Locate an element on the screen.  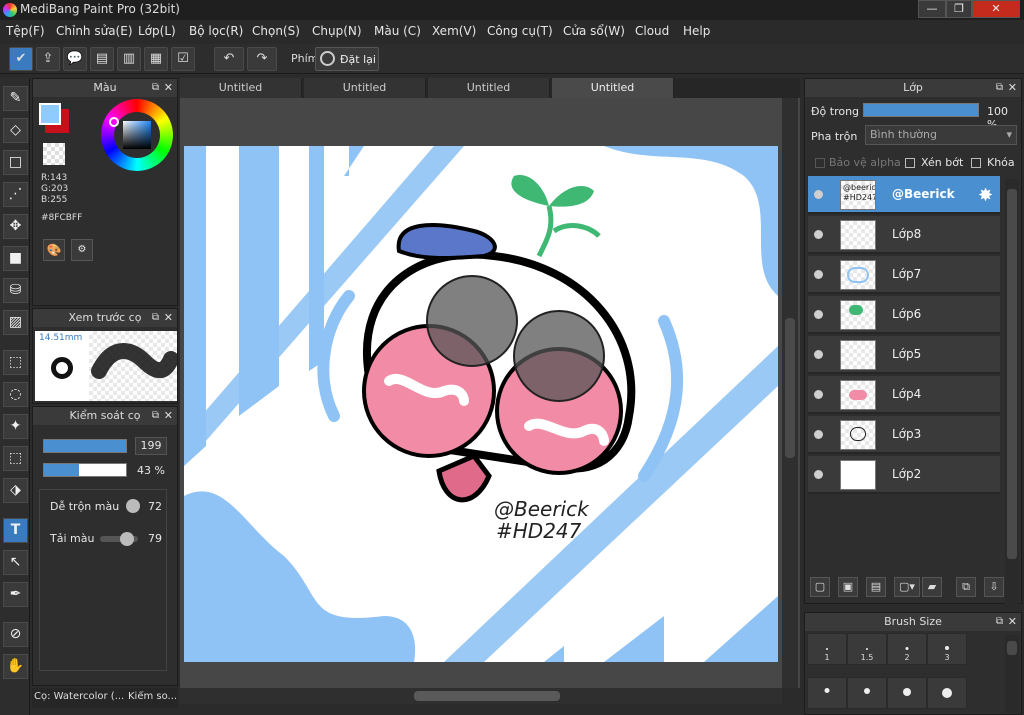
lasso-tool-icon: ◌ is located at coordinates (15, 394).